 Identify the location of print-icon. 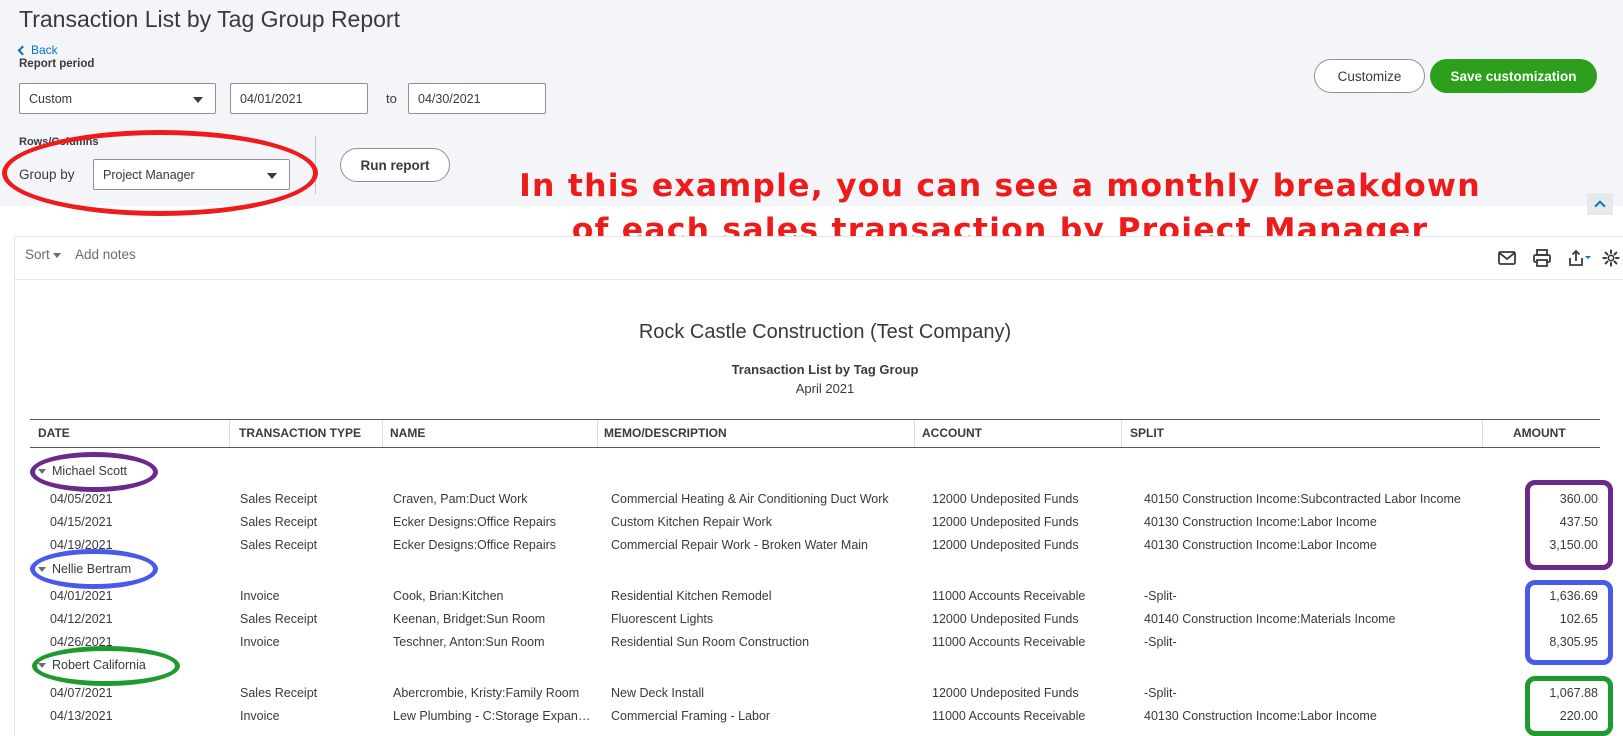
(1542, 258).